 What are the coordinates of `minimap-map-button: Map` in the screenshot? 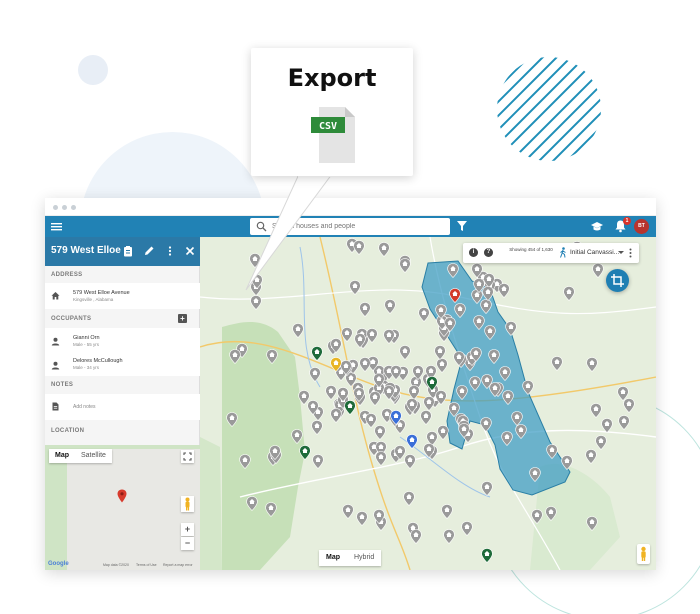 It's located at (62, 456).